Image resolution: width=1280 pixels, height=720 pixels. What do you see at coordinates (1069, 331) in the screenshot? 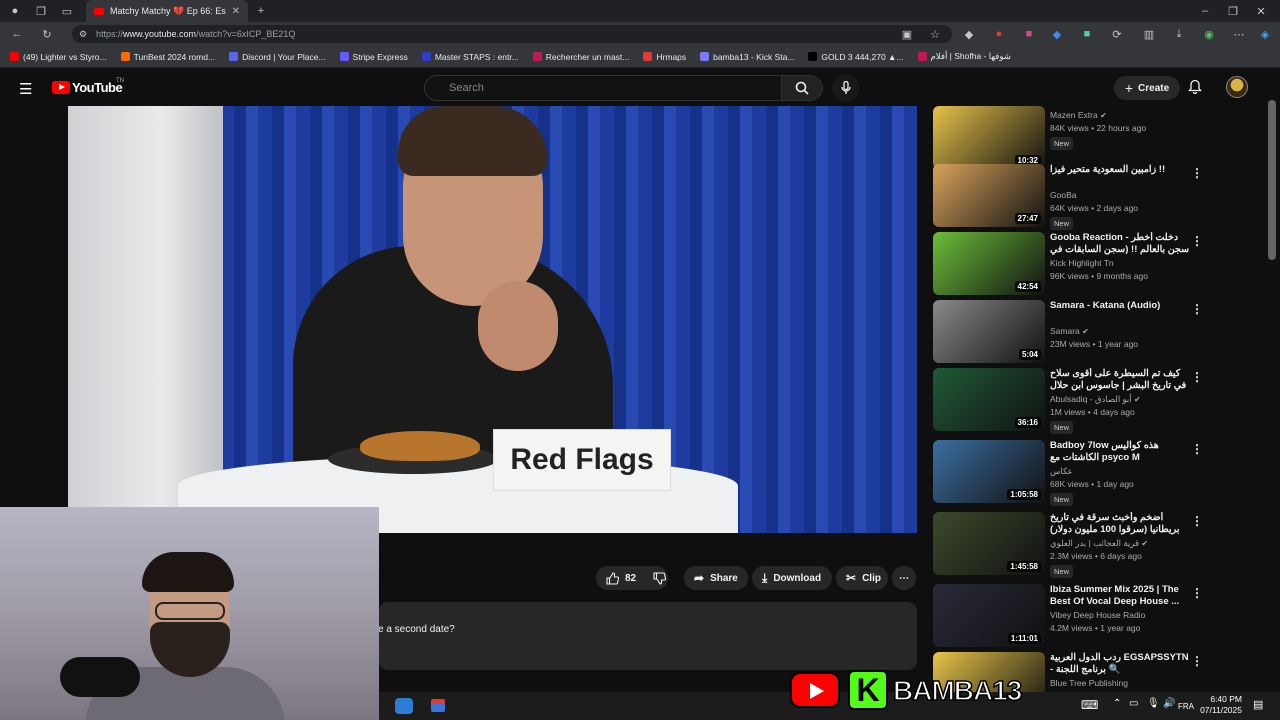
I see `channel-name: Samara ✔` at bounding box center [1069, 331].